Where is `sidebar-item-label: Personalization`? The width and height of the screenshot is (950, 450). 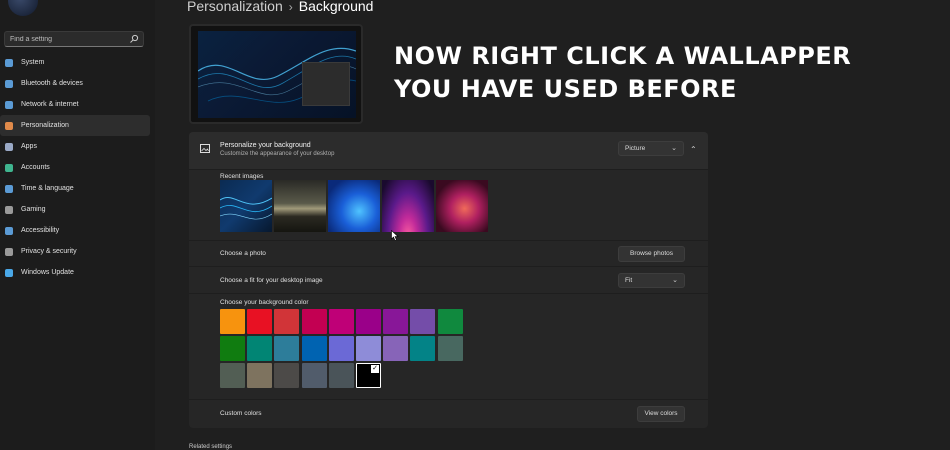
sidebar-item-label: Personalization is located at coordinates (45, 125).